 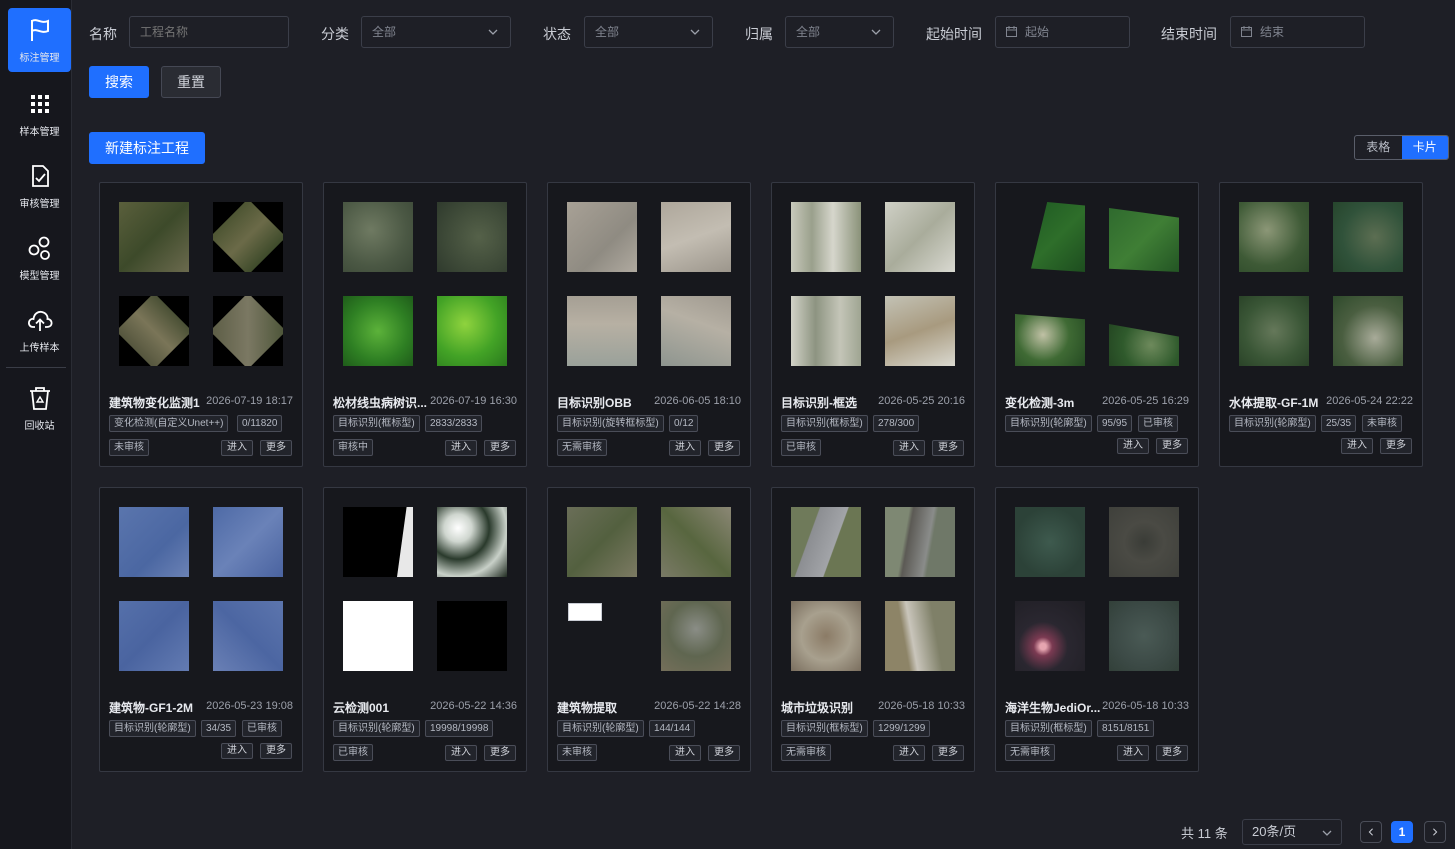 I want to click on sidebar-item-models: 模型管理, so click(x=39, y=258).